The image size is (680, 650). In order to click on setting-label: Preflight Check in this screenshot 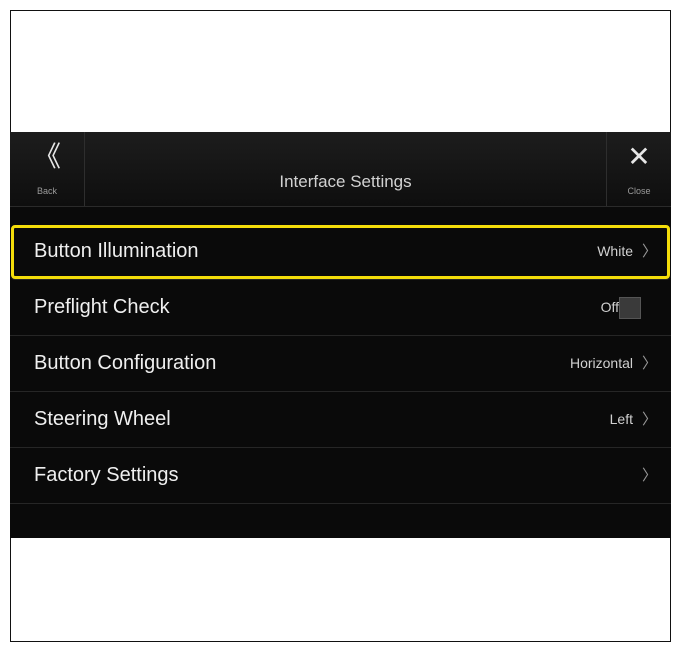, I will do `click(102, 307)`.